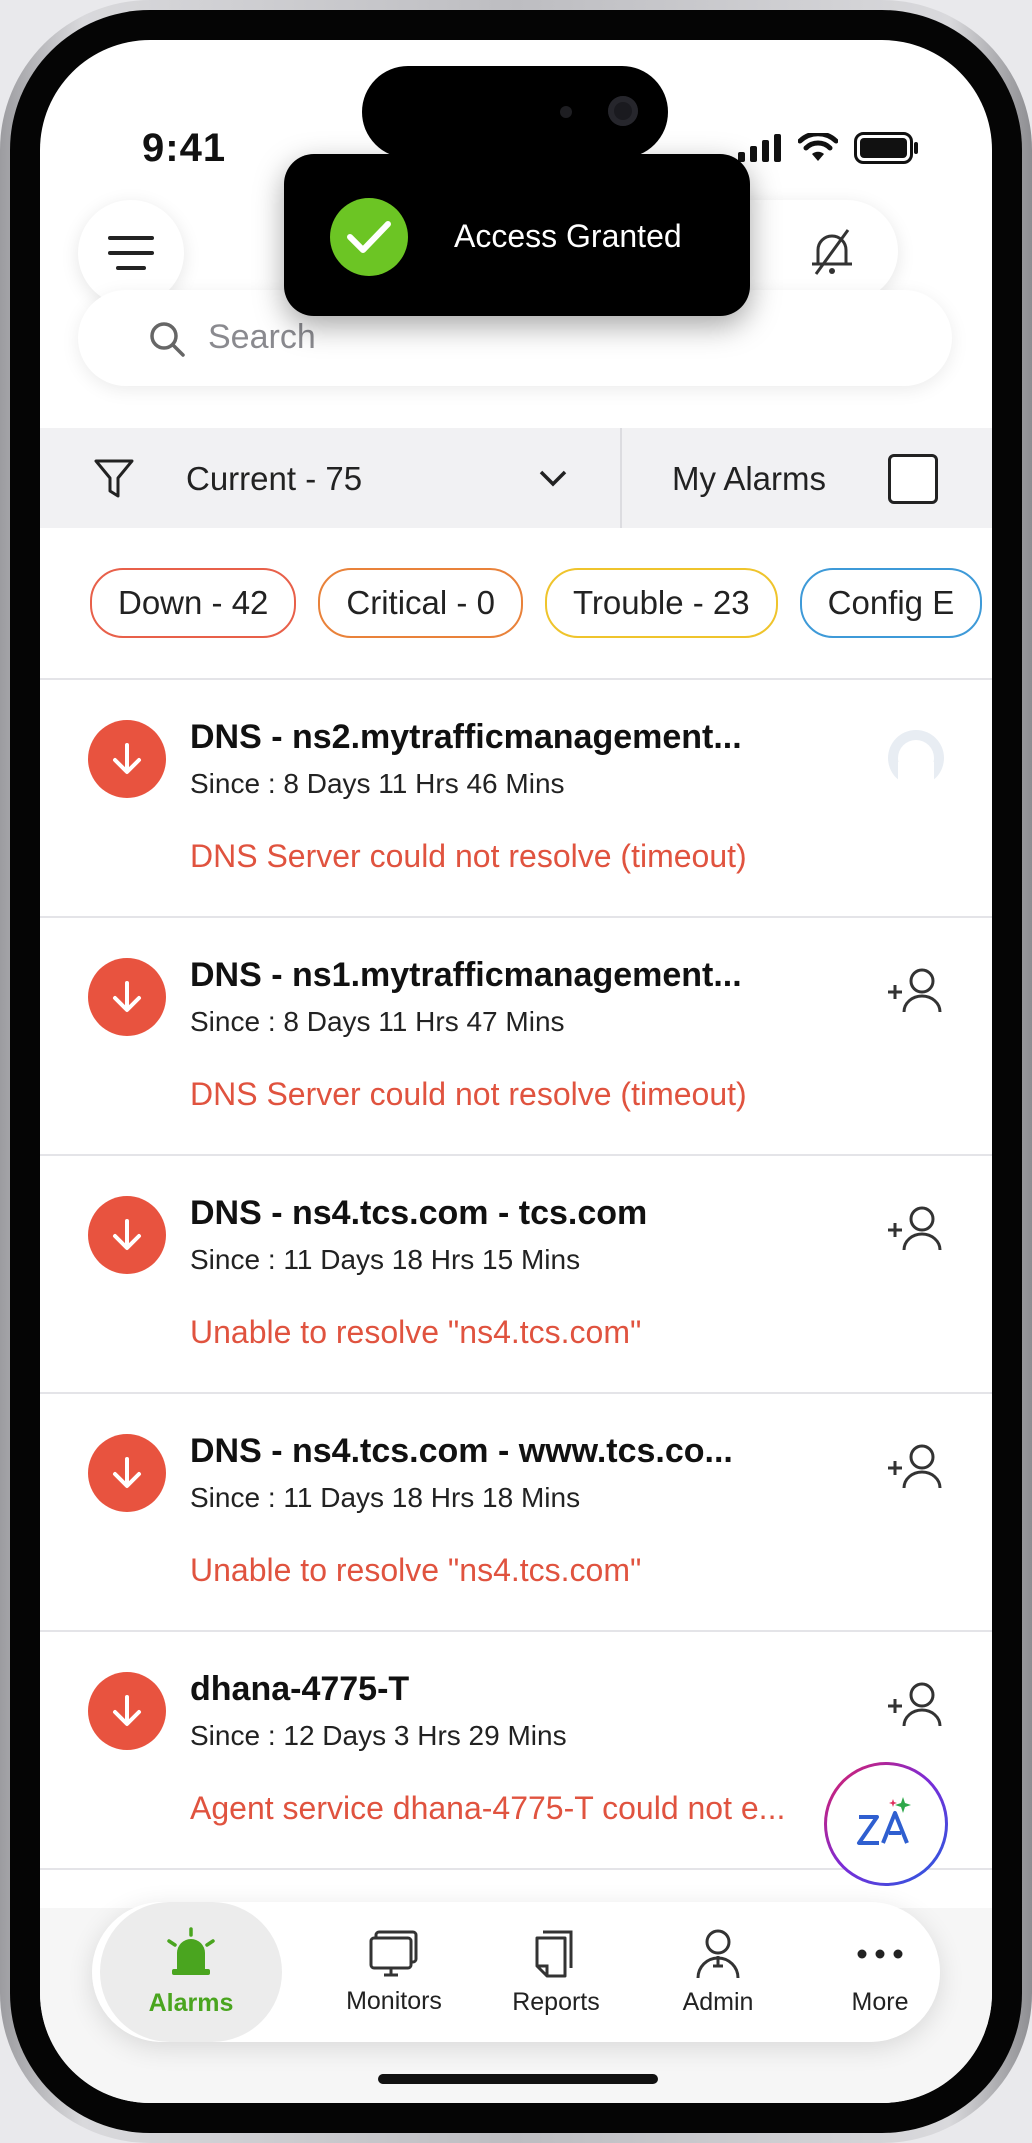  I want to click on alarm-title: dhana-4775-T, so click(300, 1689).